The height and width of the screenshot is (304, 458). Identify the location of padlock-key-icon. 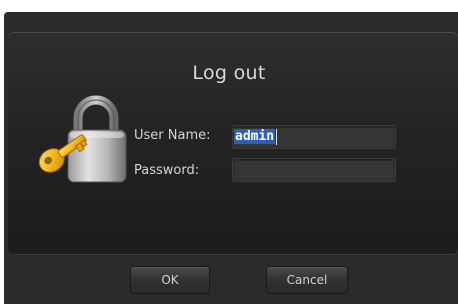
(82, 139).